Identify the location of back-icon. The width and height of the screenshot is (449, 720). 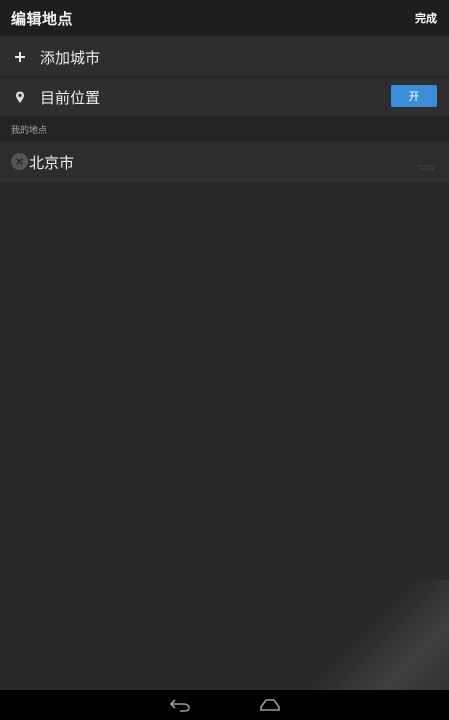
(180, 705).